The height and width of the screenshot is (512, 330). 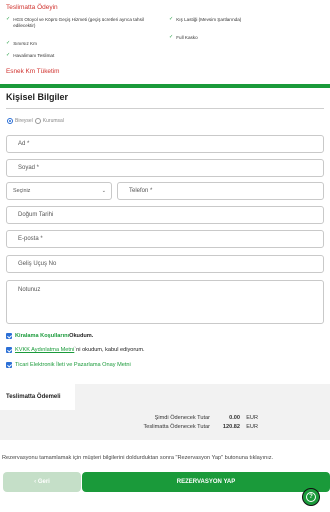 I want to click on radio-corporate, so click(x=37, y=121).